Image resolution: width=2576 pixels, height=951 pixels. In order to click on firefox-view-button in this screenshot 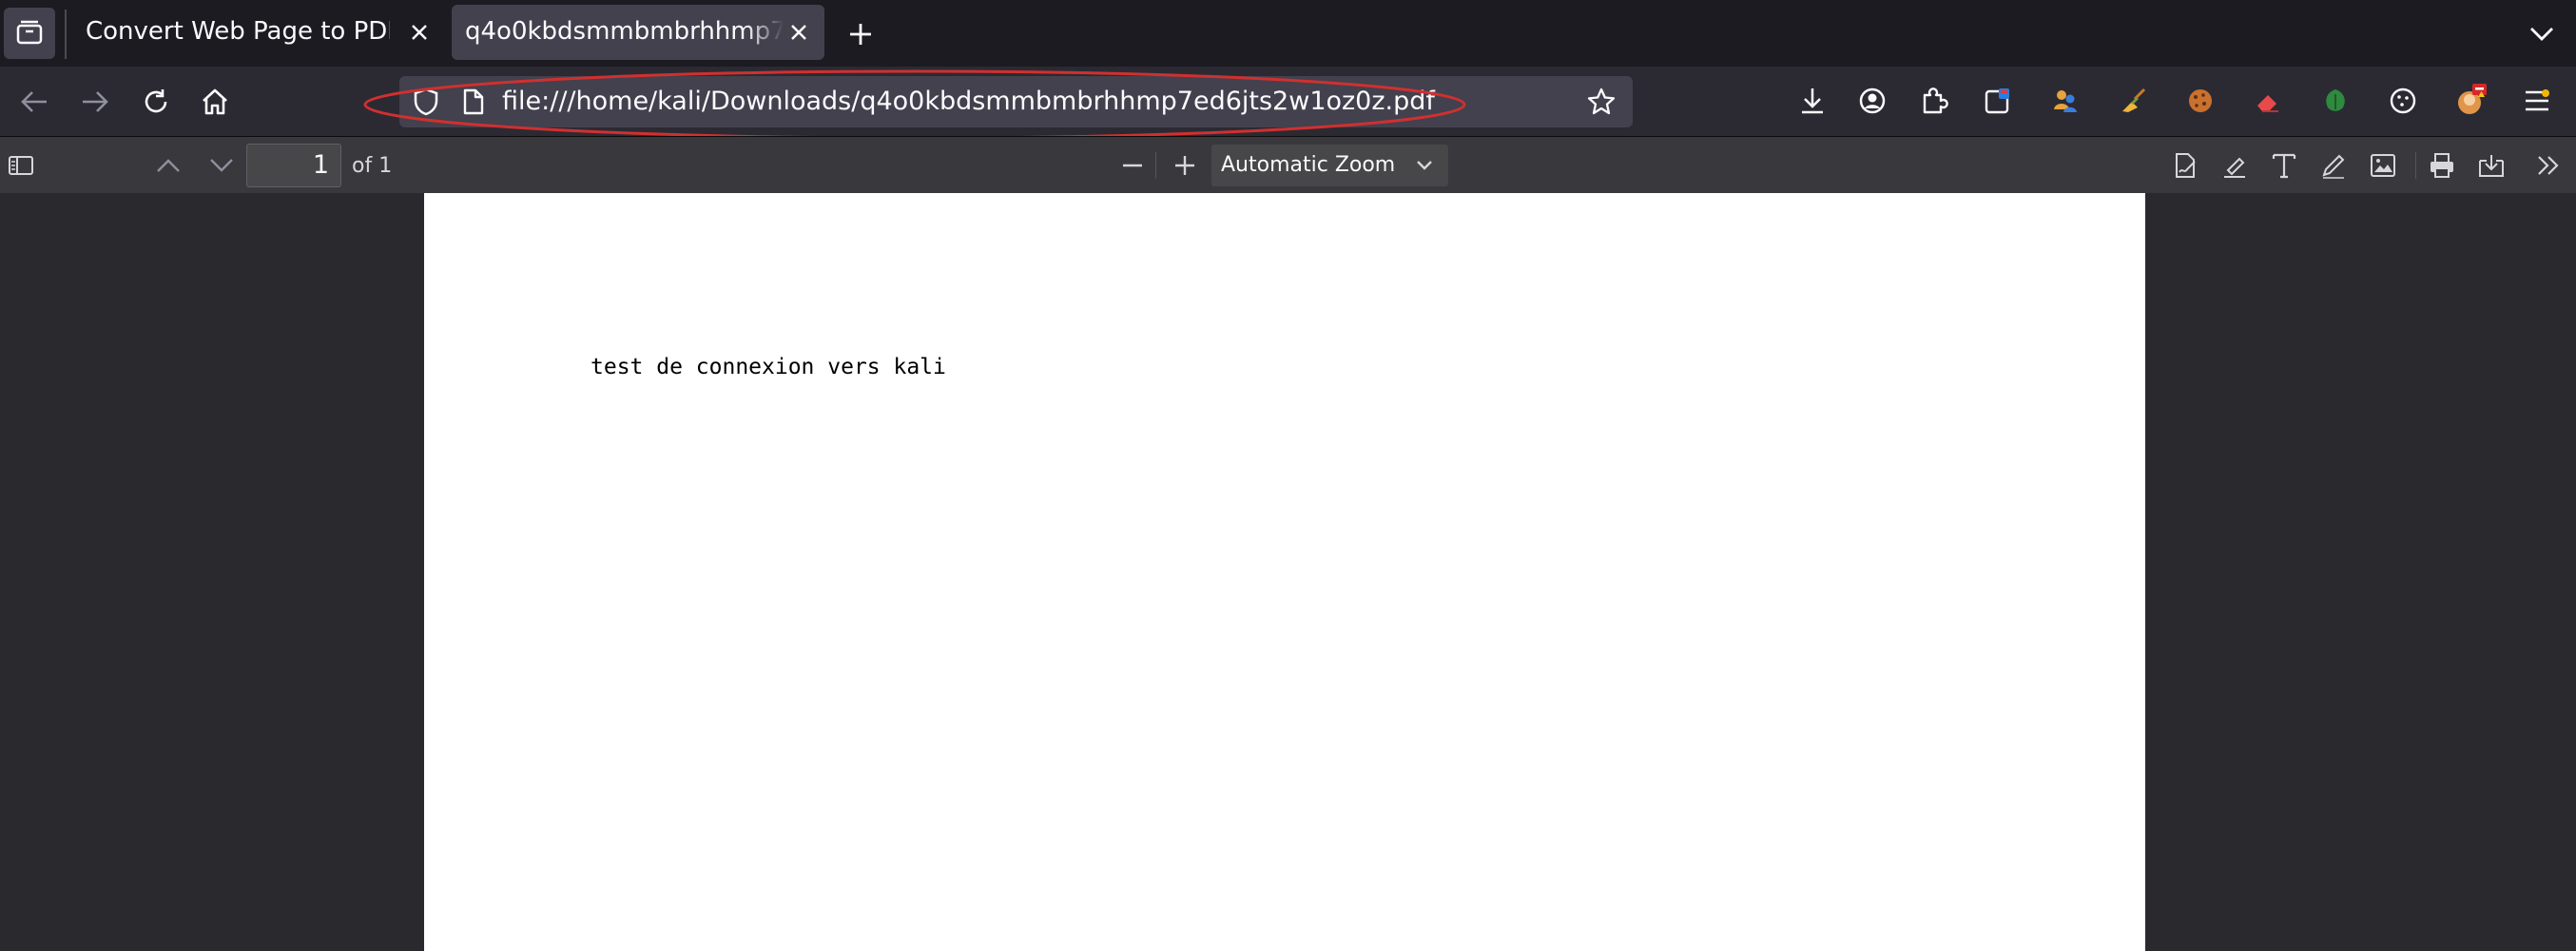, I will do `click(29, 33)`.